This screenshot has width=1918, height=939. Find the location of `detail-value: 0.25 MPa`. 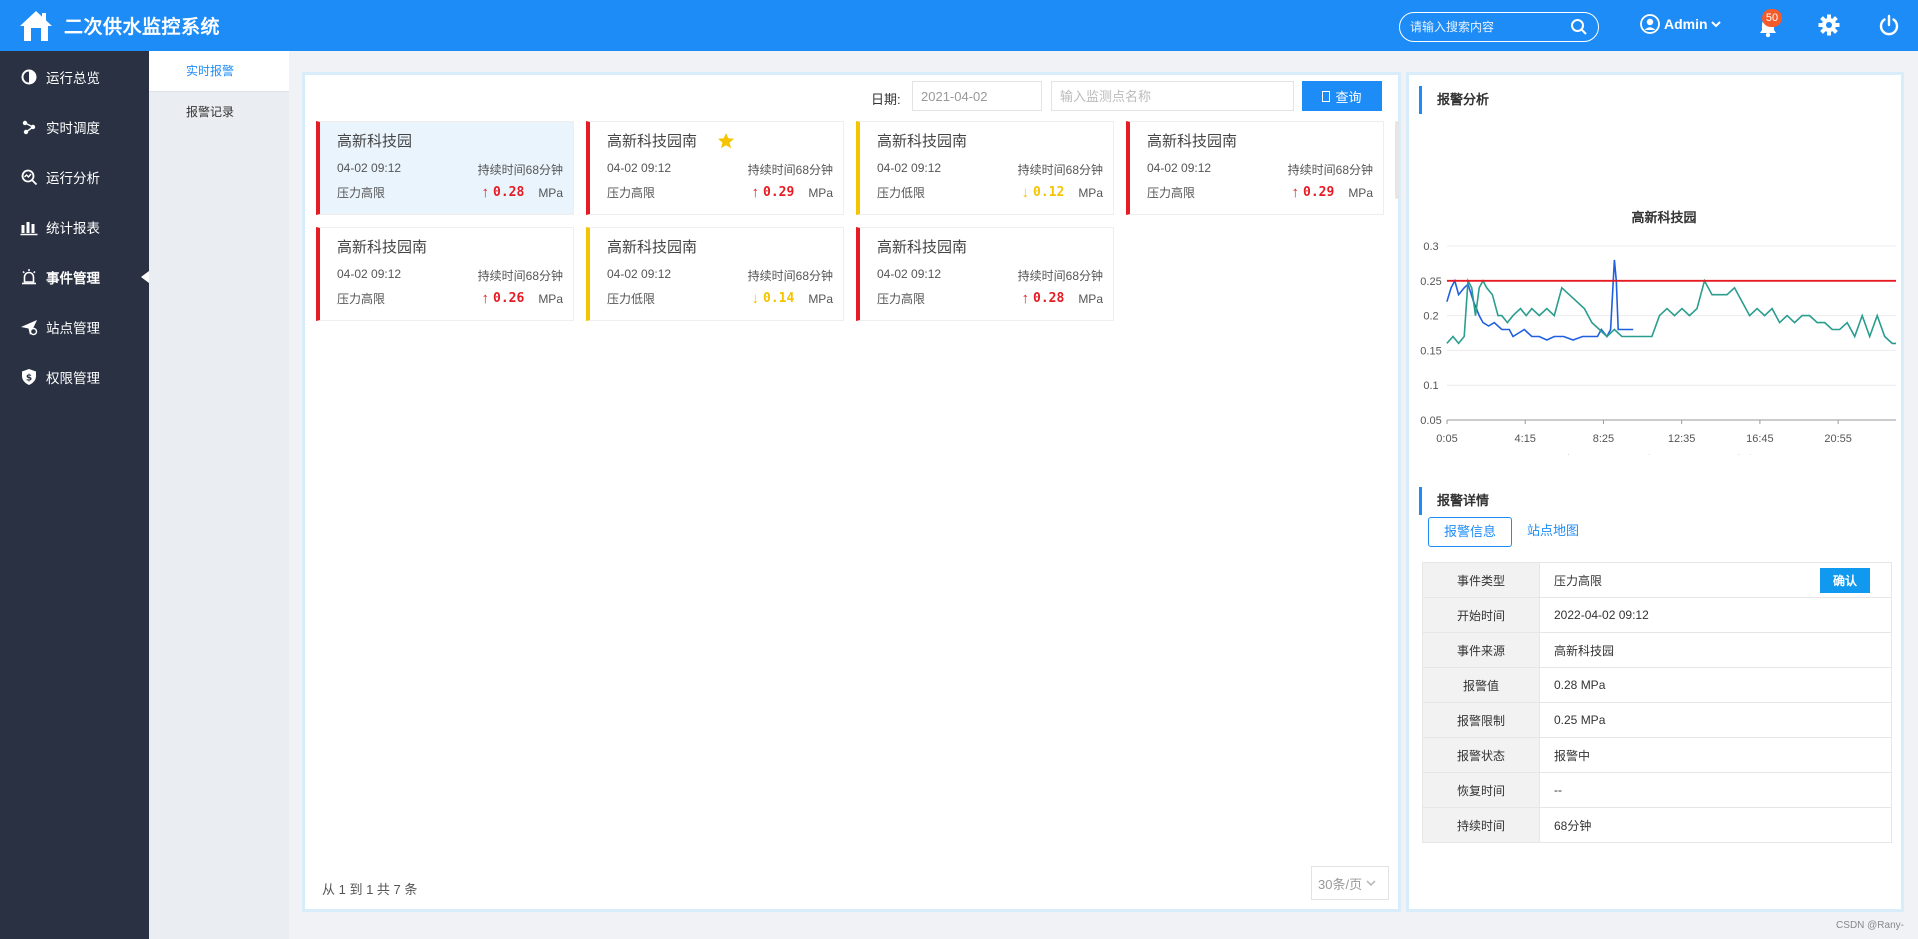

detail-value: 0.25 MPa is located at coordinates (1715, 720).